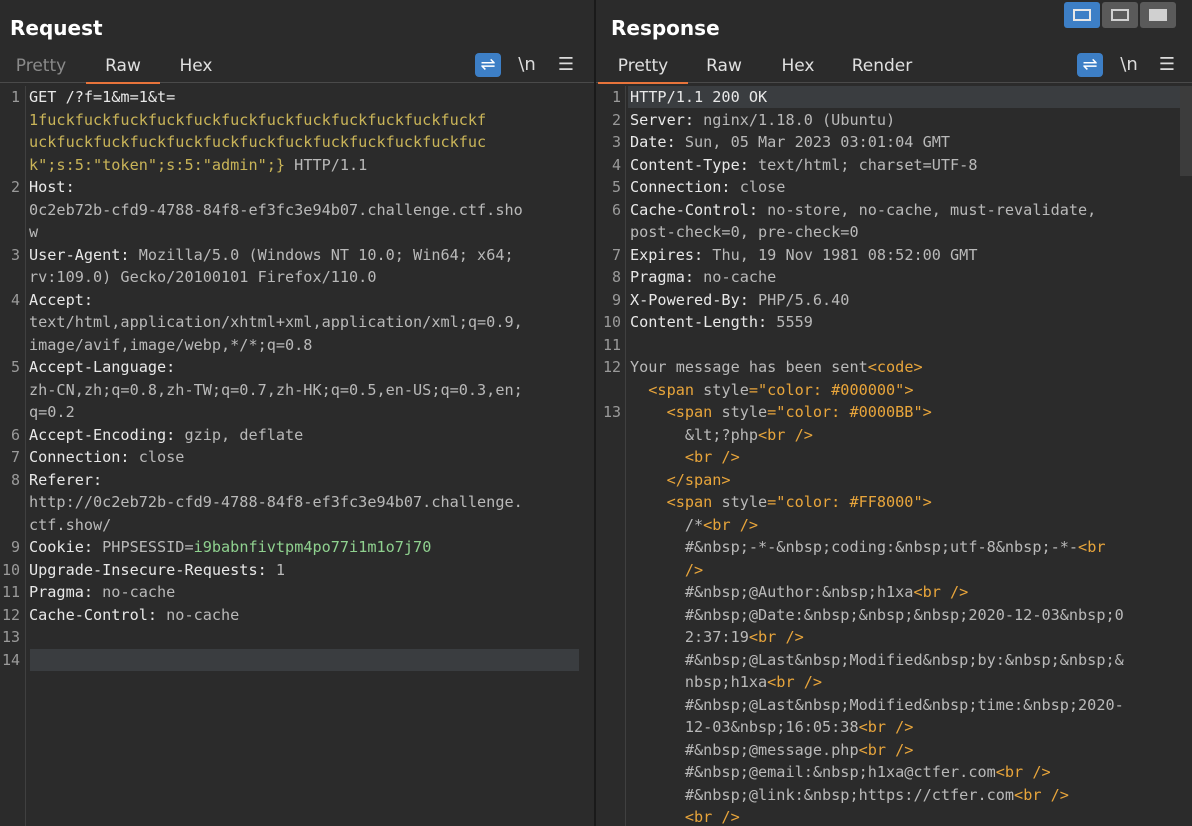 The height and width of the screenshot is (826, 1192). What do you see at coordinates (616, 299) in the screenshot?
I see `line-number: 9` at bounding box center [616, 299].